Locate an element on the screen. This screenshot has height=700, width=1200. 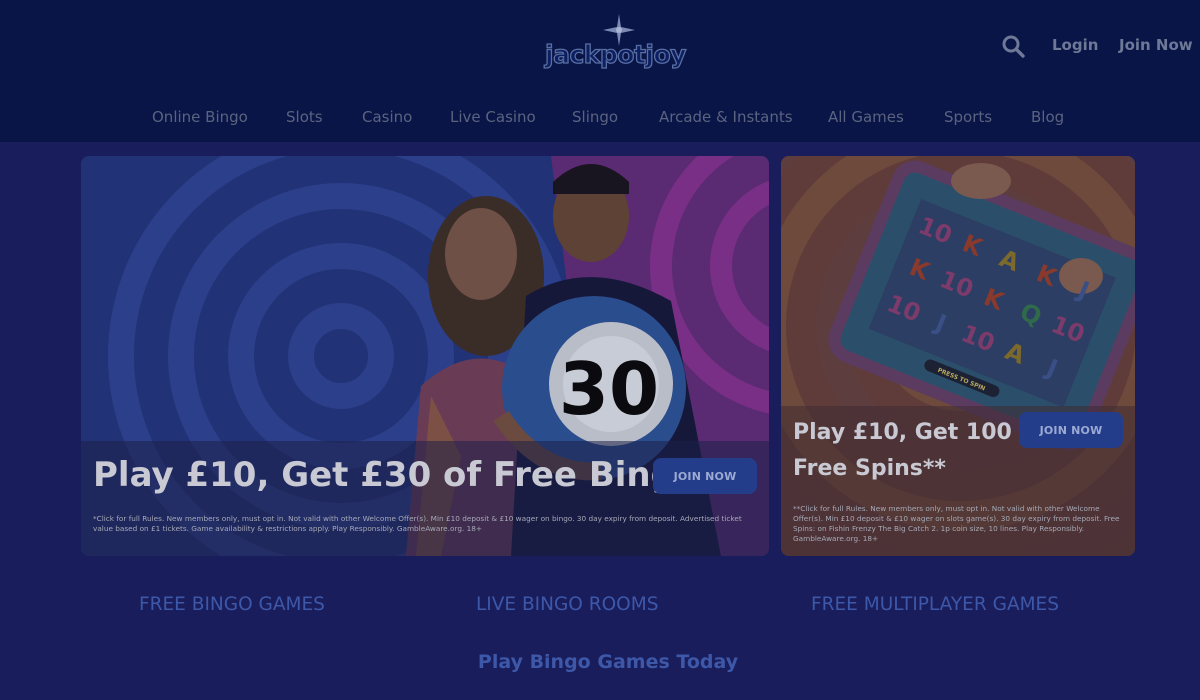
bingo-promo-title: Play £10, Get £30 of Free Bingo* is located at coordinates (405, 475).